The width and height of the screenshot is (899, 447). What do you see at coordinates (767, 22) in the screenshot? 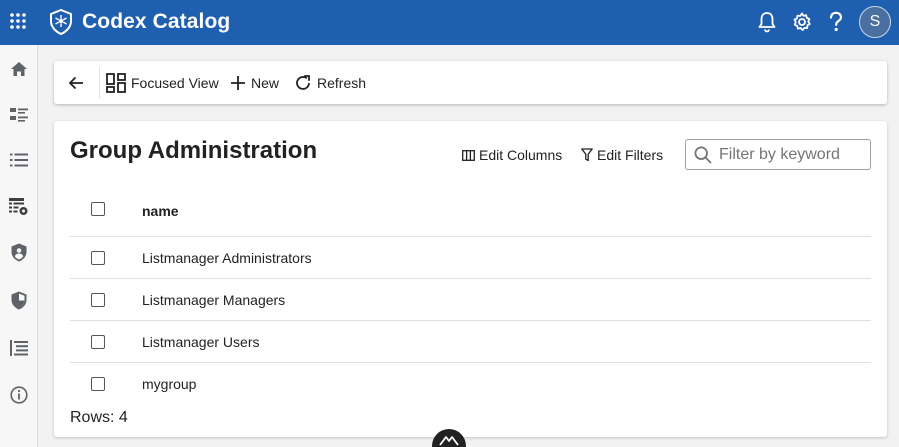
I see `bell-icon` at bounding box center [767, 22].